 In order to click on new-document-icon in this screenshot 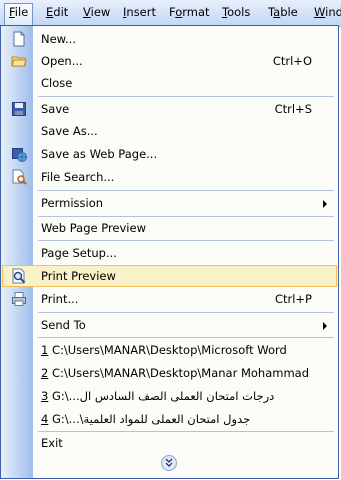, I will do `click(19, 39)`.